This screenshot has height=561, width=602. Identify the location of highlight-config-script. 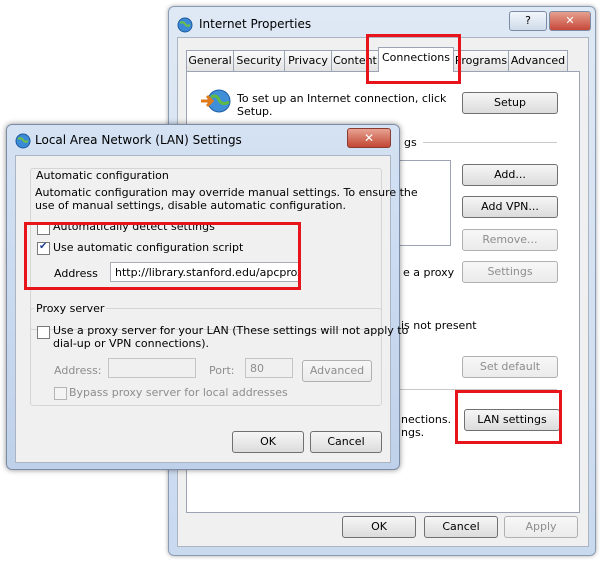
(162, 256).